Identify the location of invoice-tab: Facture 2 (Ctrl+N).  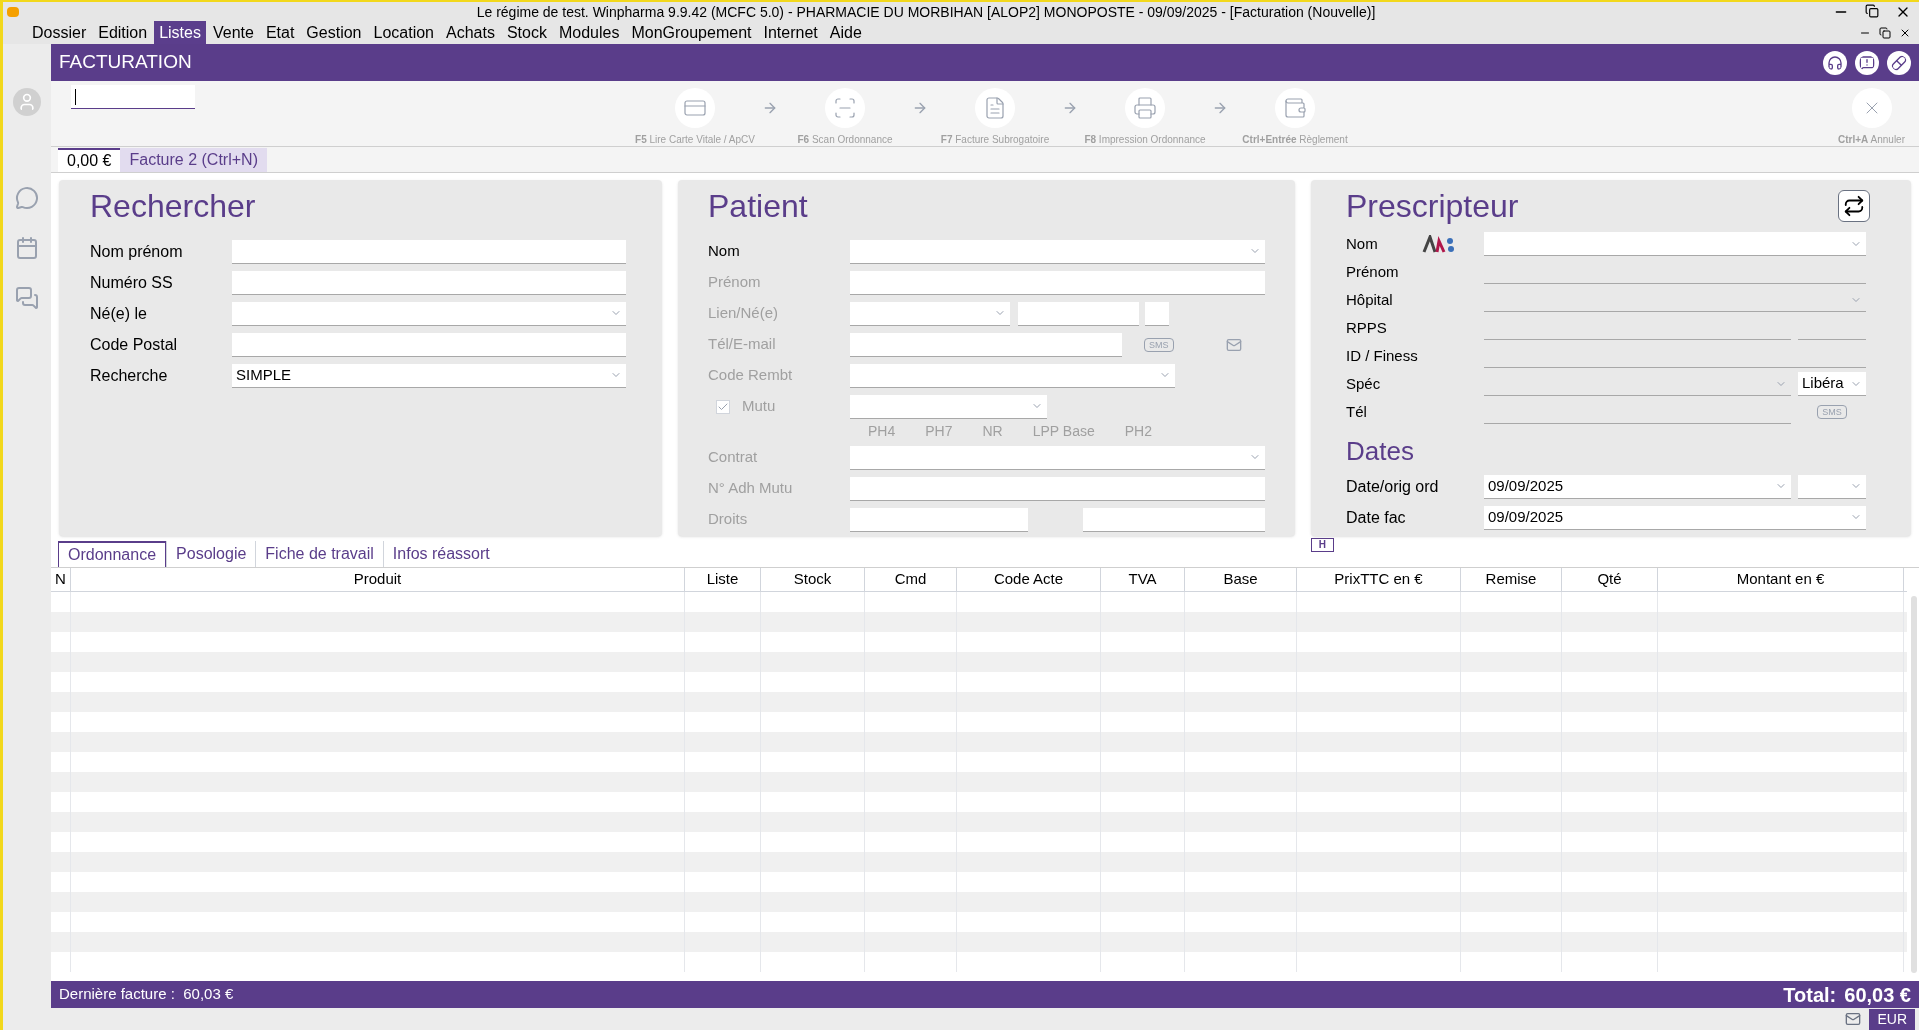
(193, 160).